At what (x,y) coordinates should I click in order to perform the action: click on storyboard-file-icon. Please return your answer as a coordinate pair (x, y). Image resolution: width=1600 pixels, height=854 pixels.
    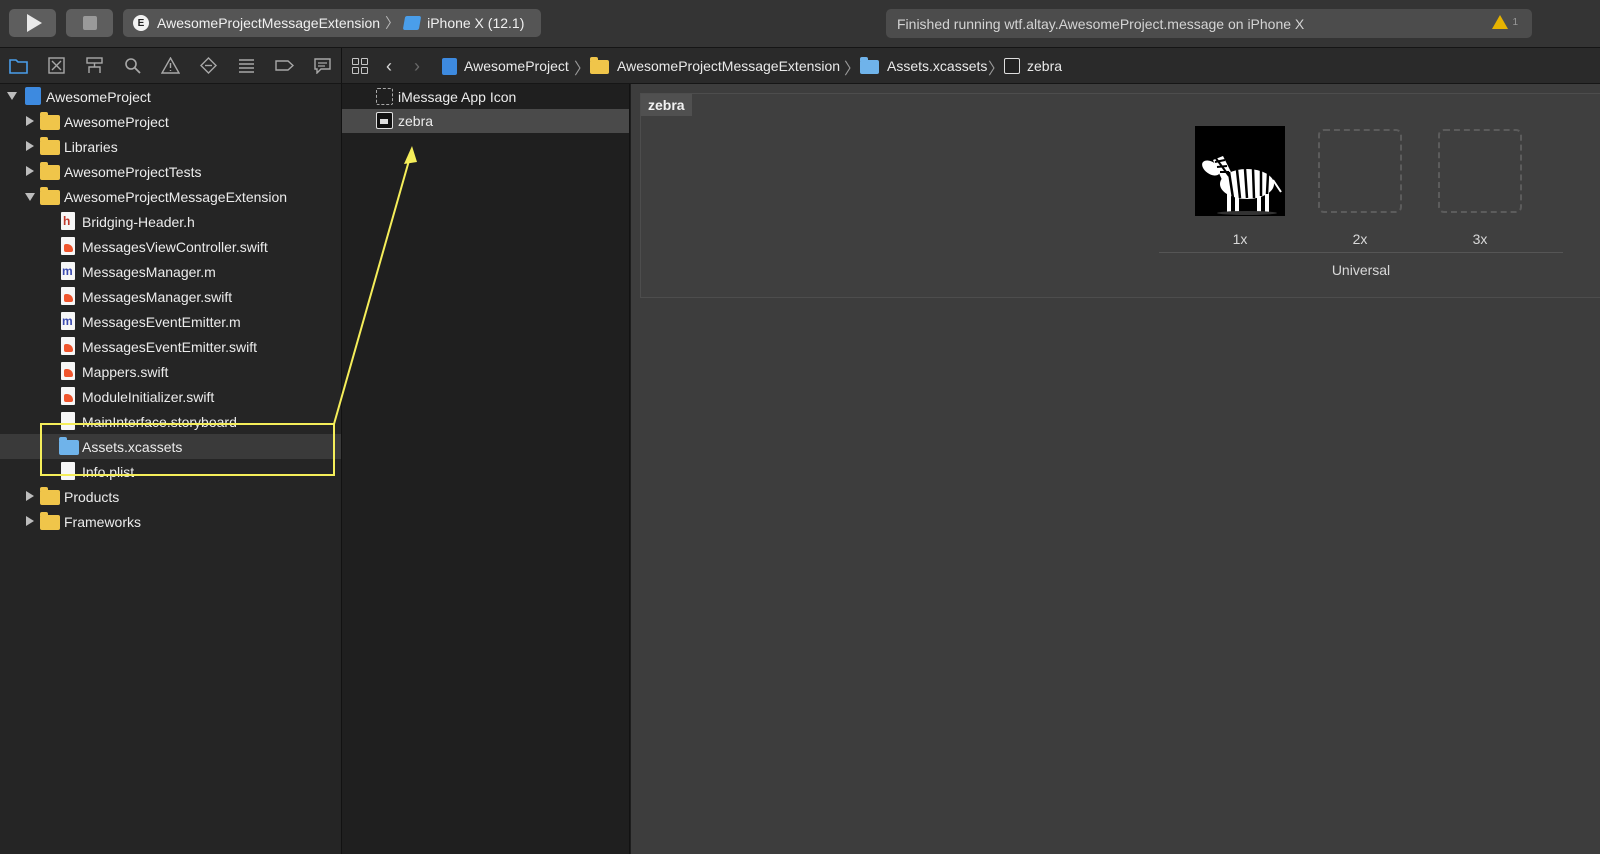
    Looking at the image, I should click on (68, 421).